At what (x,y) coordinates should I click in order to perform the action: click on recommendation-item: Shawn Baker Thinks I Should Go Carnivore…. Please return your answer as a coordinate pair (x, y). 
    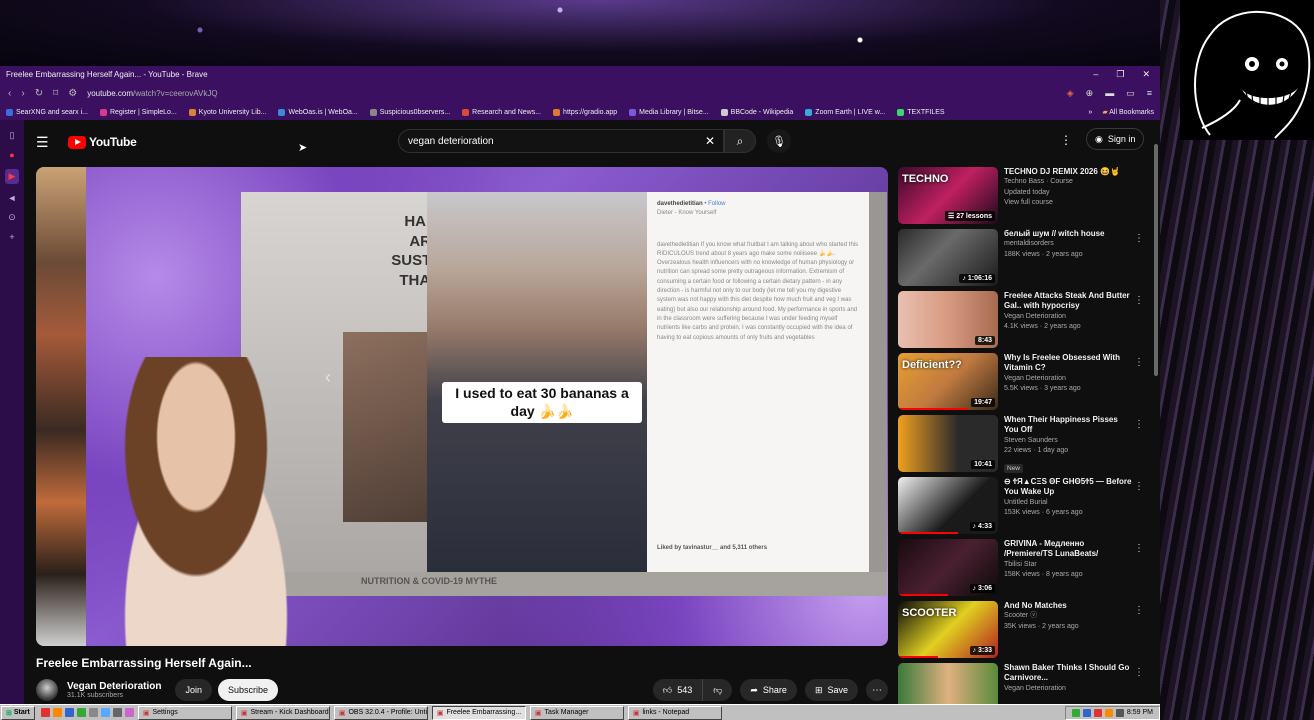
    Looking at the image, I should click on (1029, 683).